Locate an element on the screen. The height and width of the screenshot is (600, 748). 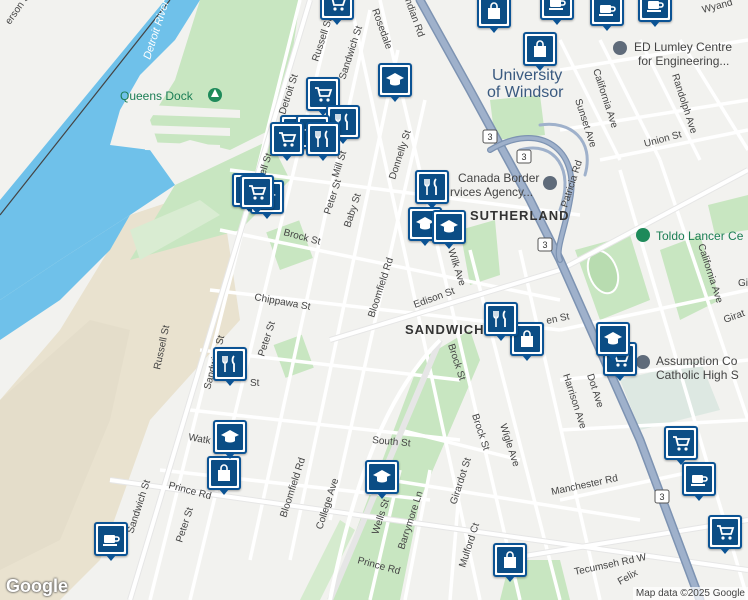
assumption-label-1: Assumption Co is located at coordinates (697, 361).